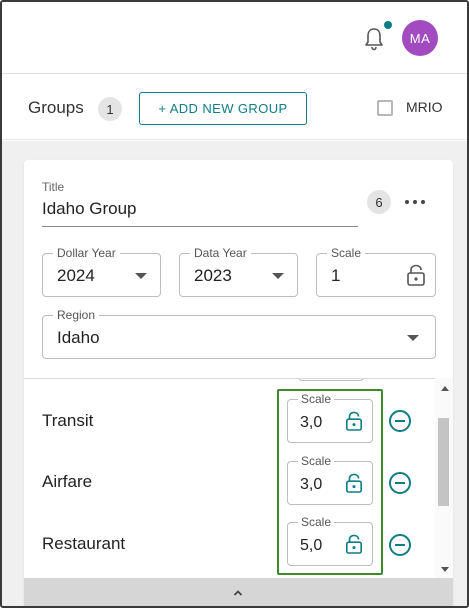  I want to click on group-scale-input: Scale 1, so click(376, 271).